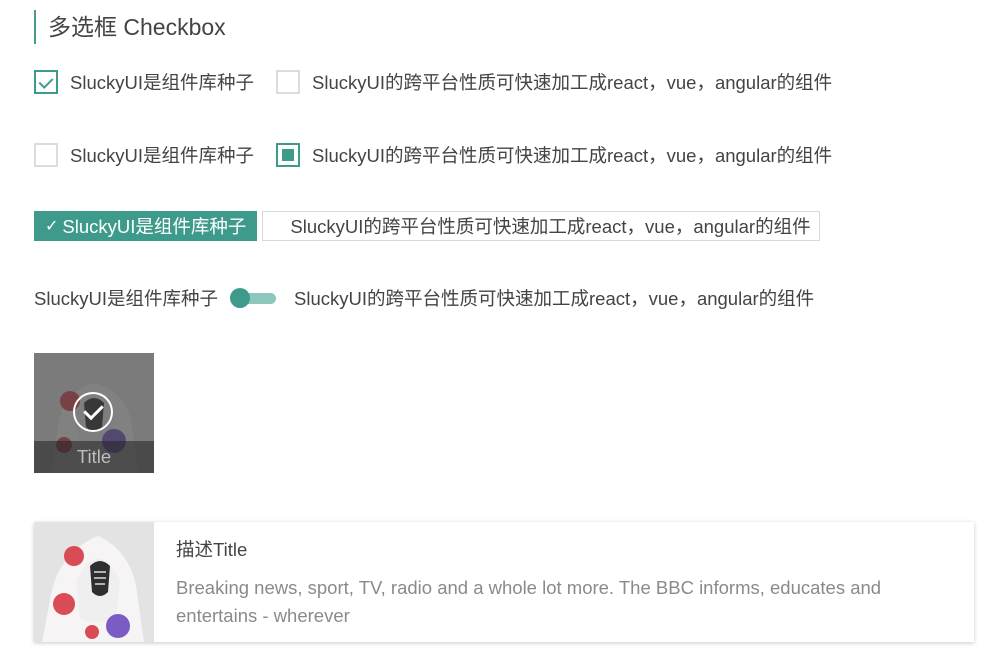 The width and height of the screenshot is (1000, 650). Describe the element at coordinates (52, 226) in the screenshot. I see `check-icon: ✓` at that location.